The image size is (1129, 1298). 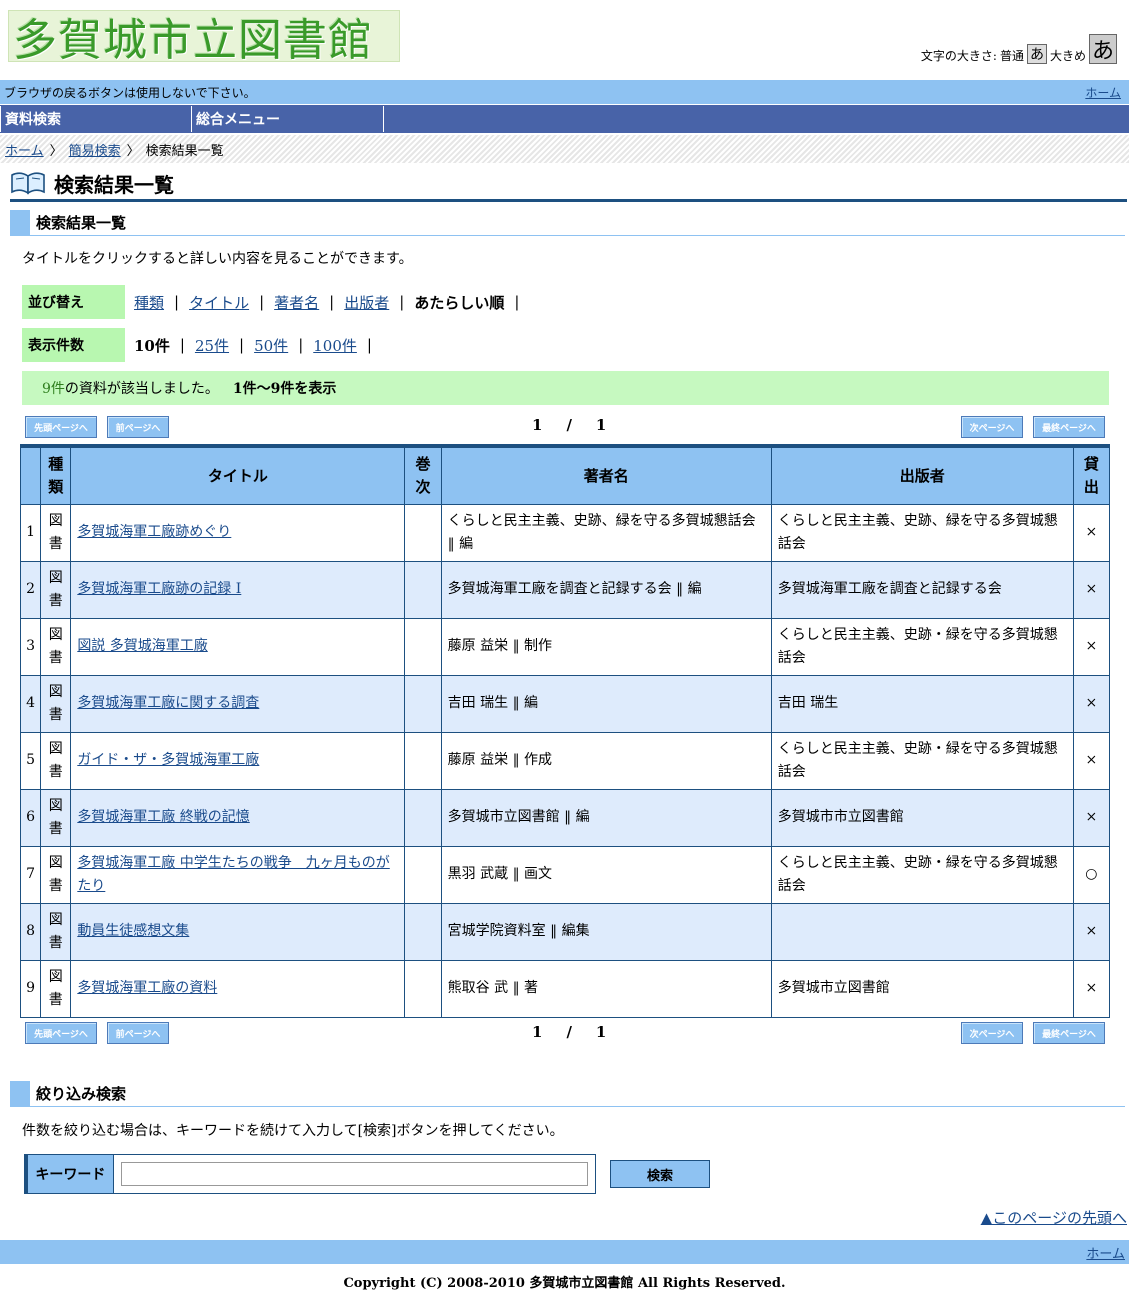 I want to click on total-pages: 1, so click(x=601, y=1032).